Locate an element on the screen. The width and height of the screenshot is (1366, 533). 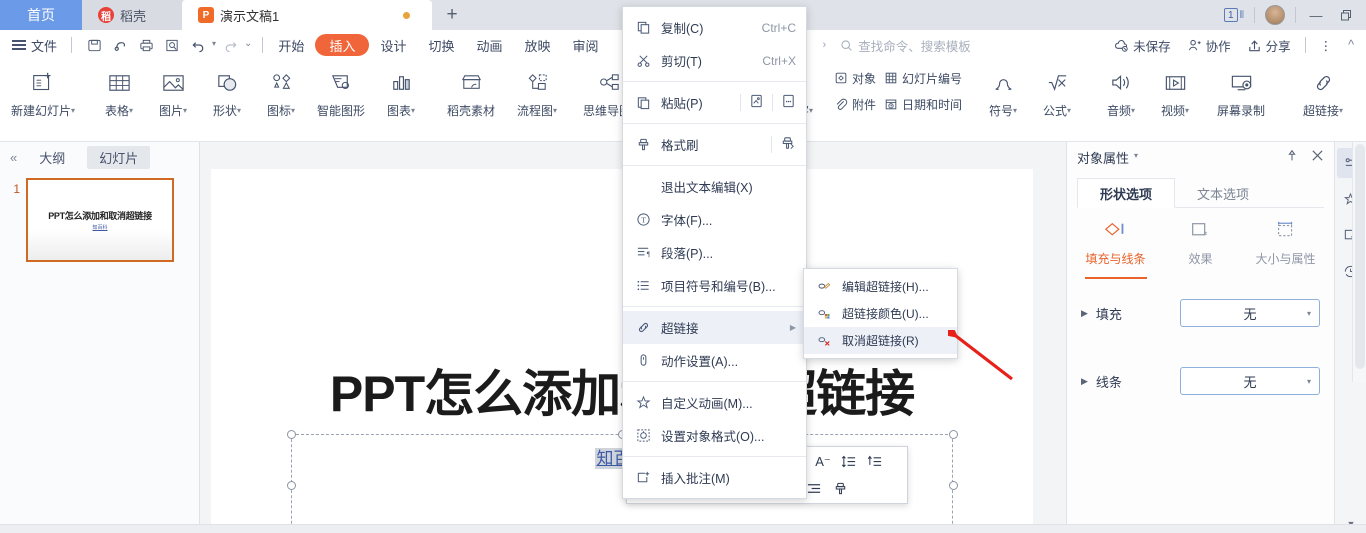
paragraph-spacing-button is located at coordinates (875, 462).